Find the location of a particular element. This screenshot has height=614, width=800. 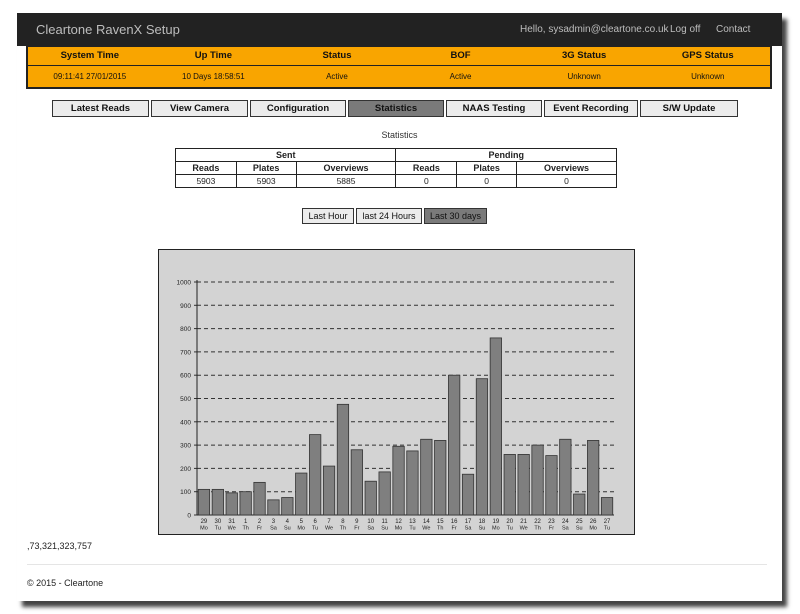

stats-value-cell: 5903 is located at coordinates (206, 181).